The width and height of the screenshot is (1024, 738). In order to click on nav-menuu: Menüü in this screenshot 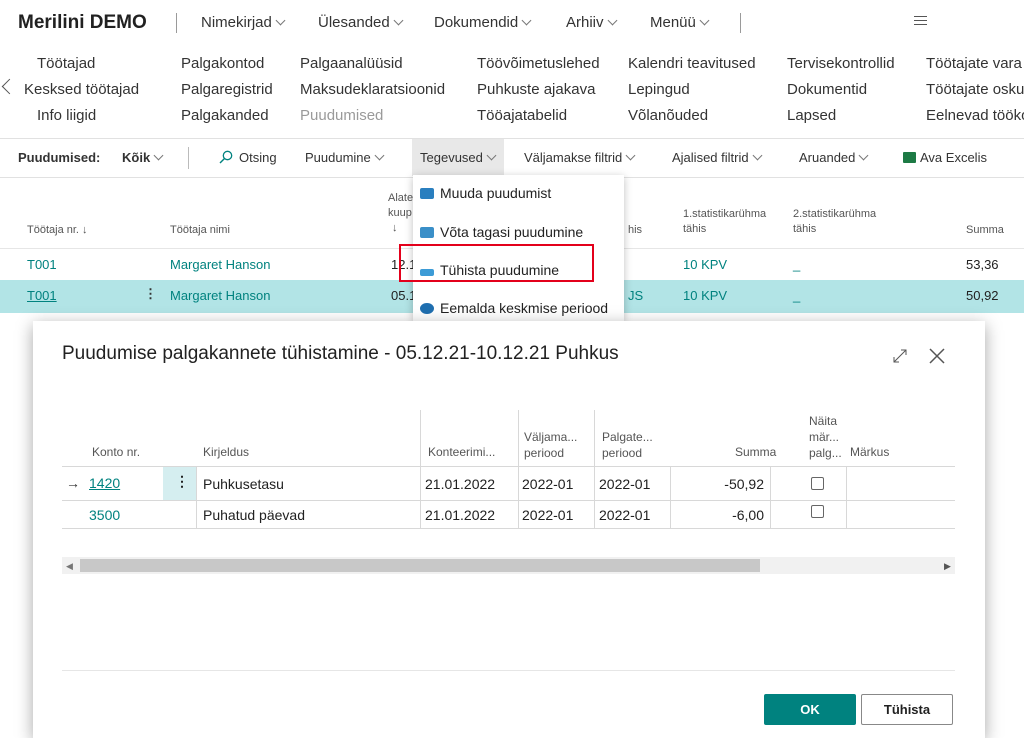, I will do `click(680, 22)`.